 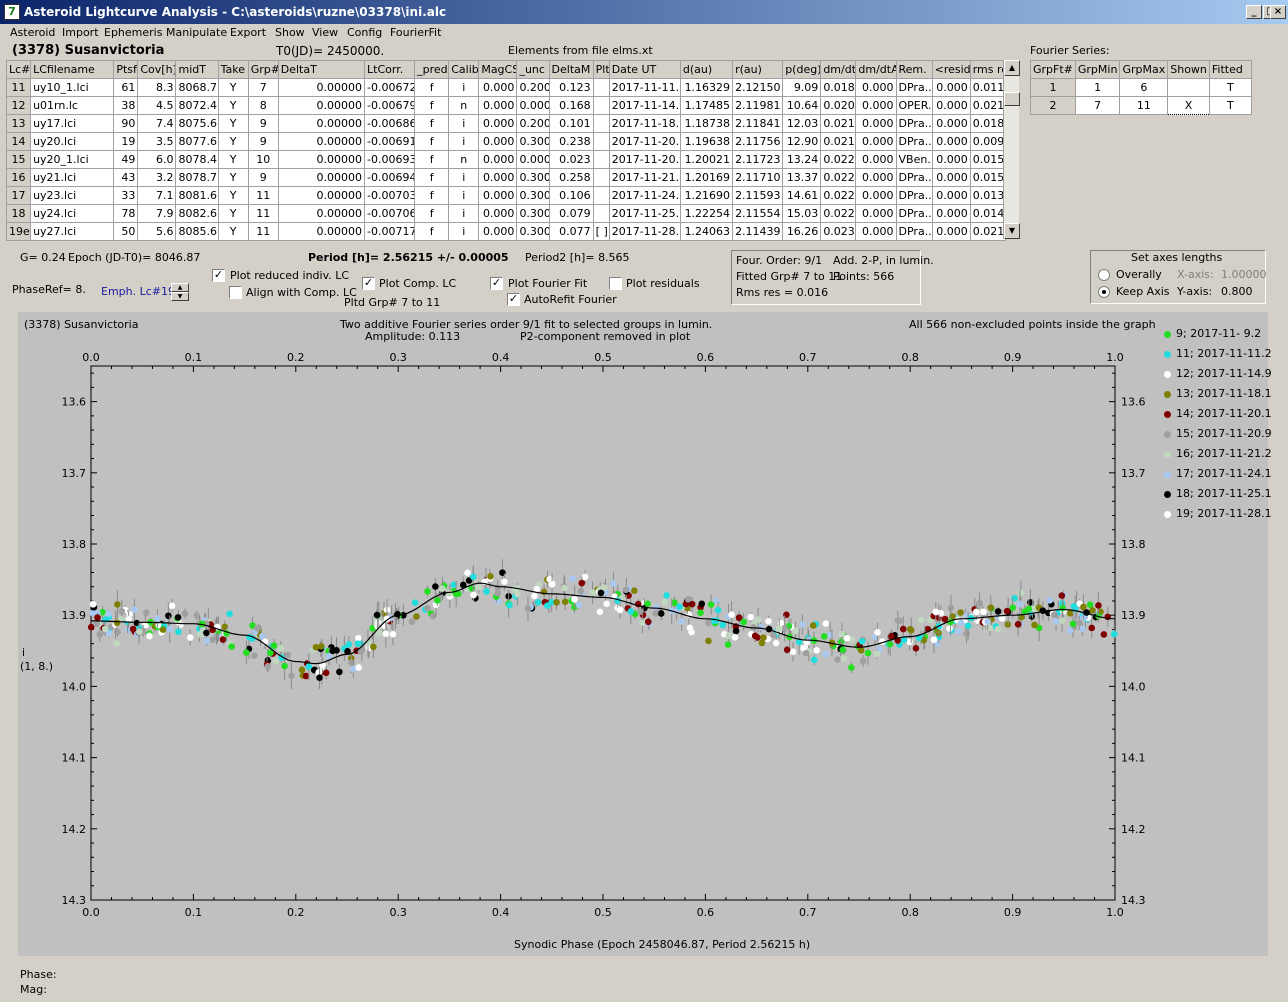 What do you see at coordinates (706, 123) in the screenshot?
I see `table-cell: 1.18738` at bounding box center [706, 123].